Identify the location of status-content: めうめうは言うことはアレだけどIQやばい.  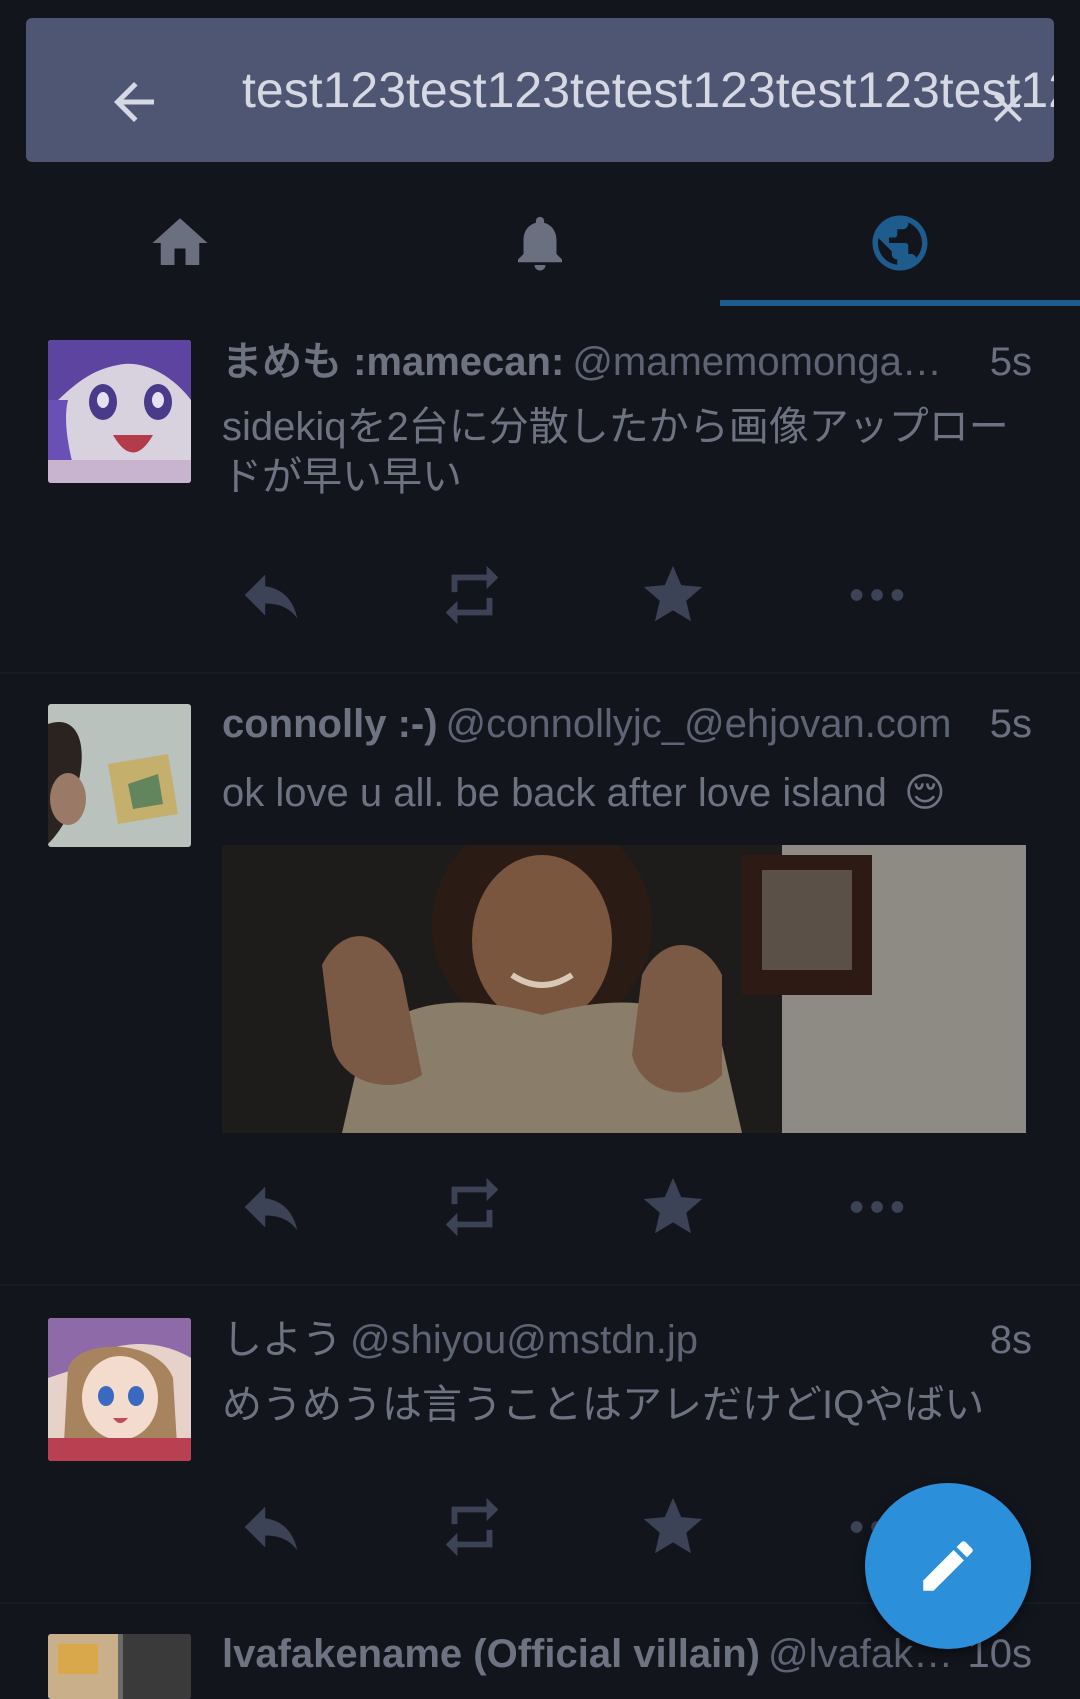
(603, 1405).